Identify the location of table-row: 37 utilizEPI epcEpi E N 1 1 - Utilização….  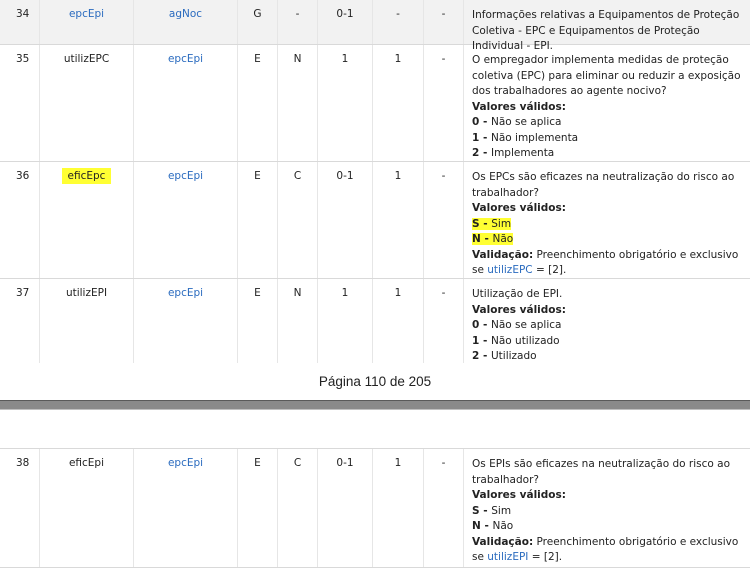
(375, 321).